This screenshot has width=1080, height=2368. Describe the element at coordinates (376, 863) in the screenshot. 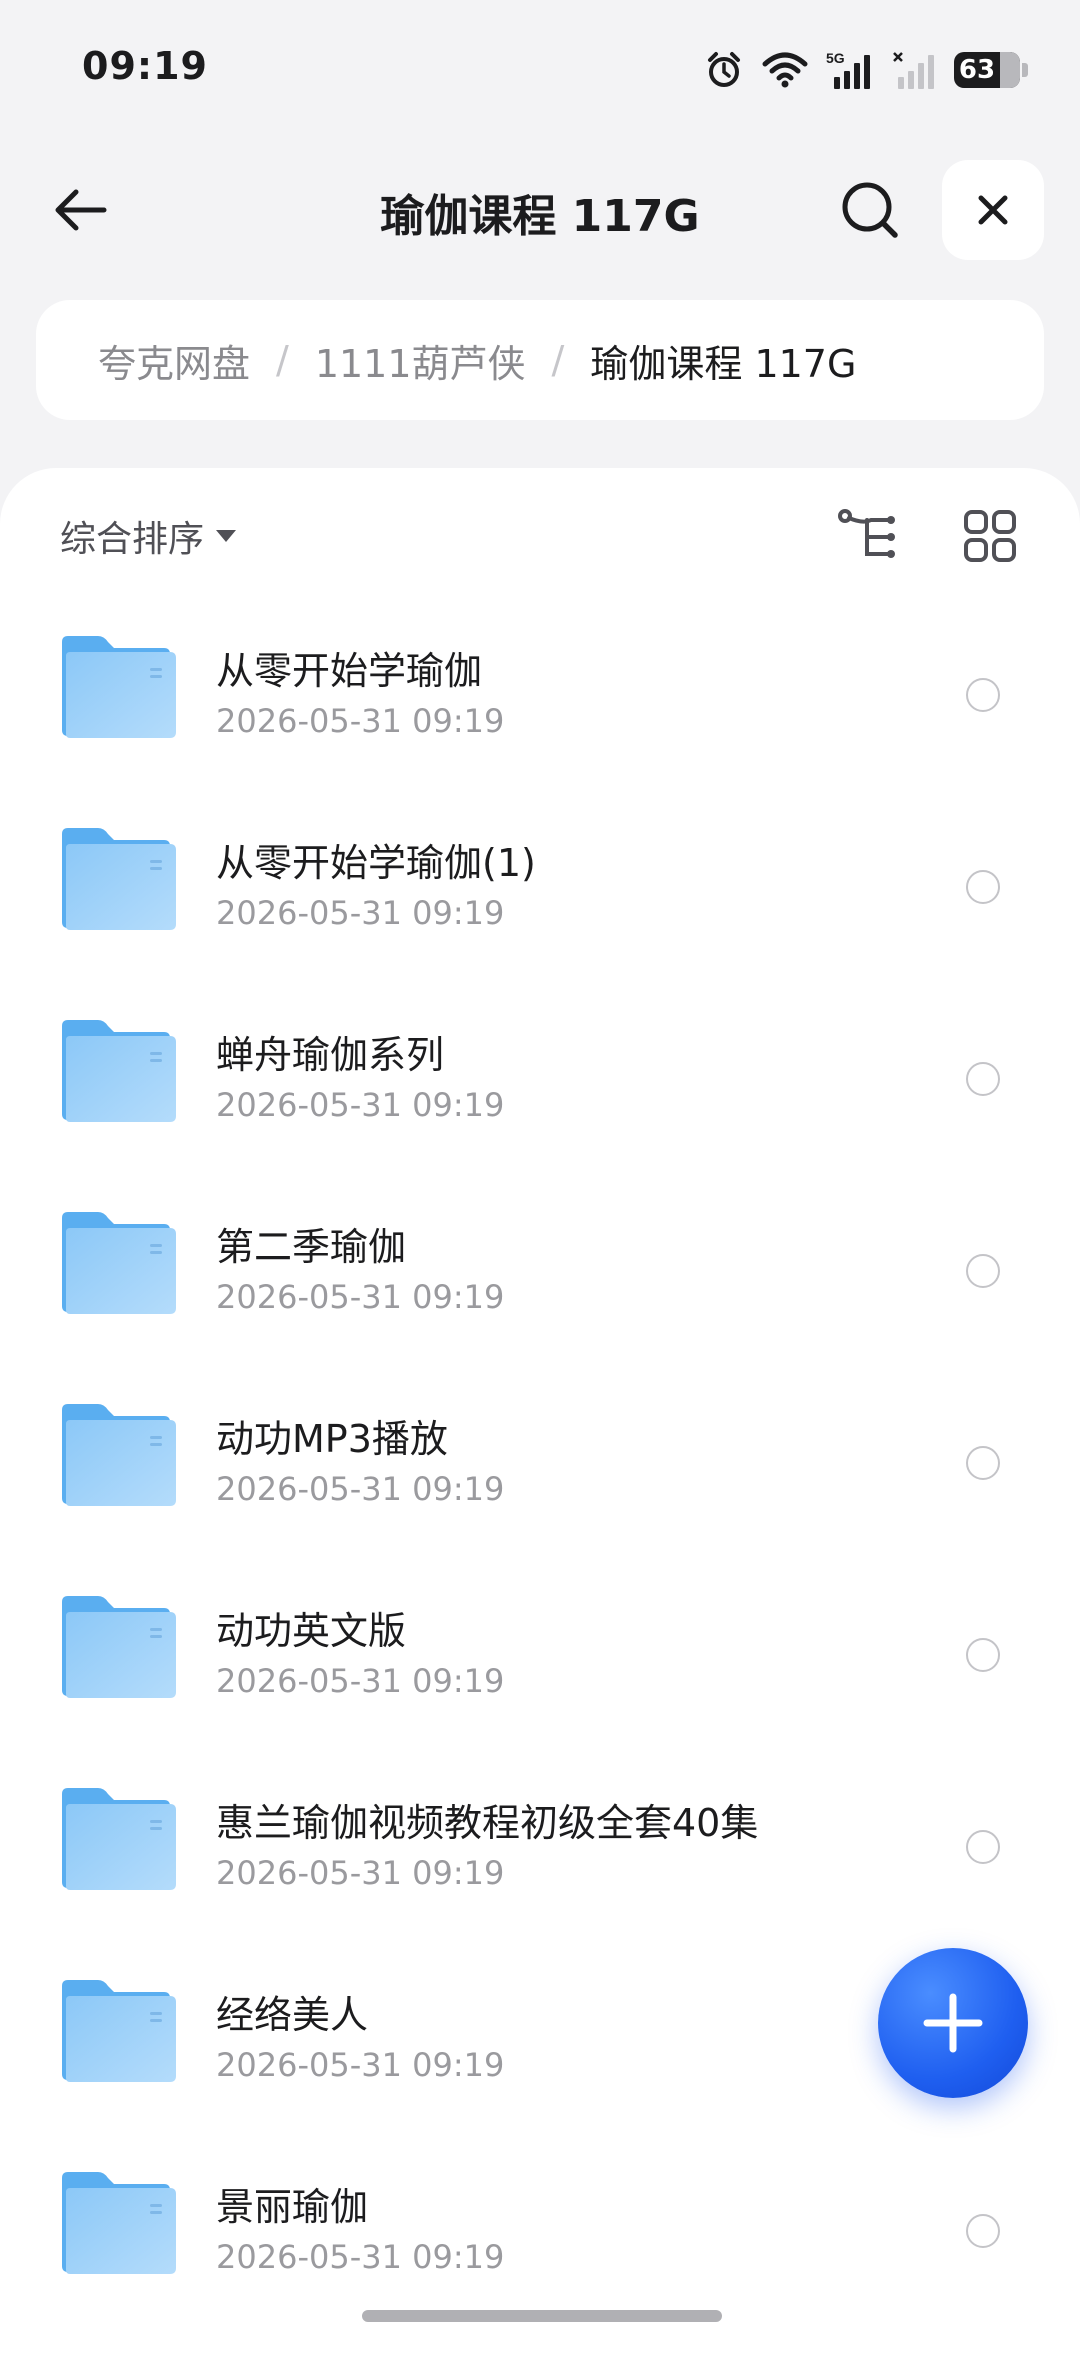

I see `file-name: 从零开始学瑜伽(1)` at that location.